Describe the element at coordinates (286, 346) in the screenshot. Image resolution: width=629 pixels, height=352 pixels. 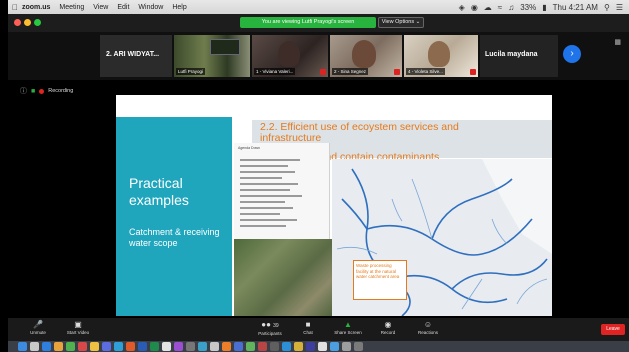
I see `facetime-icon` at that location.